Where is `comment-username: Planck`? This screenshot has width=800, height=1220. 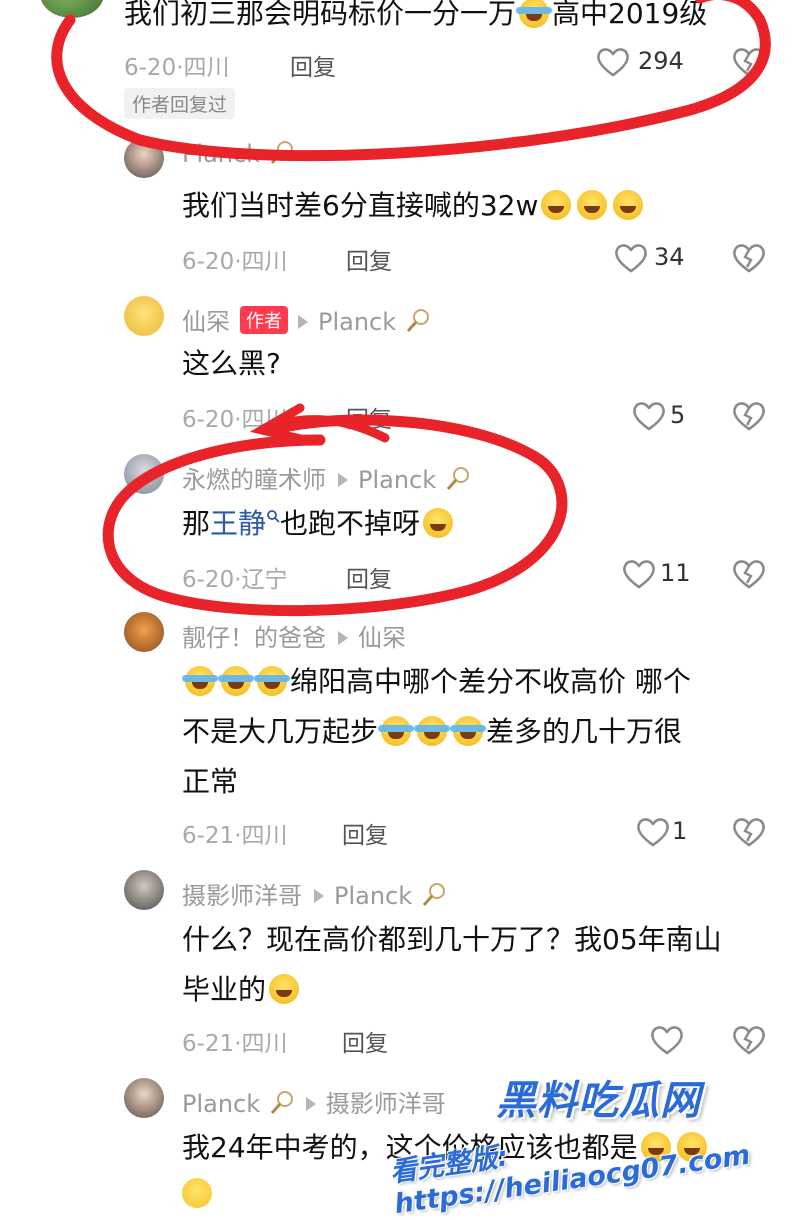
comment-username: Planck is located at coordinates (238, 154).